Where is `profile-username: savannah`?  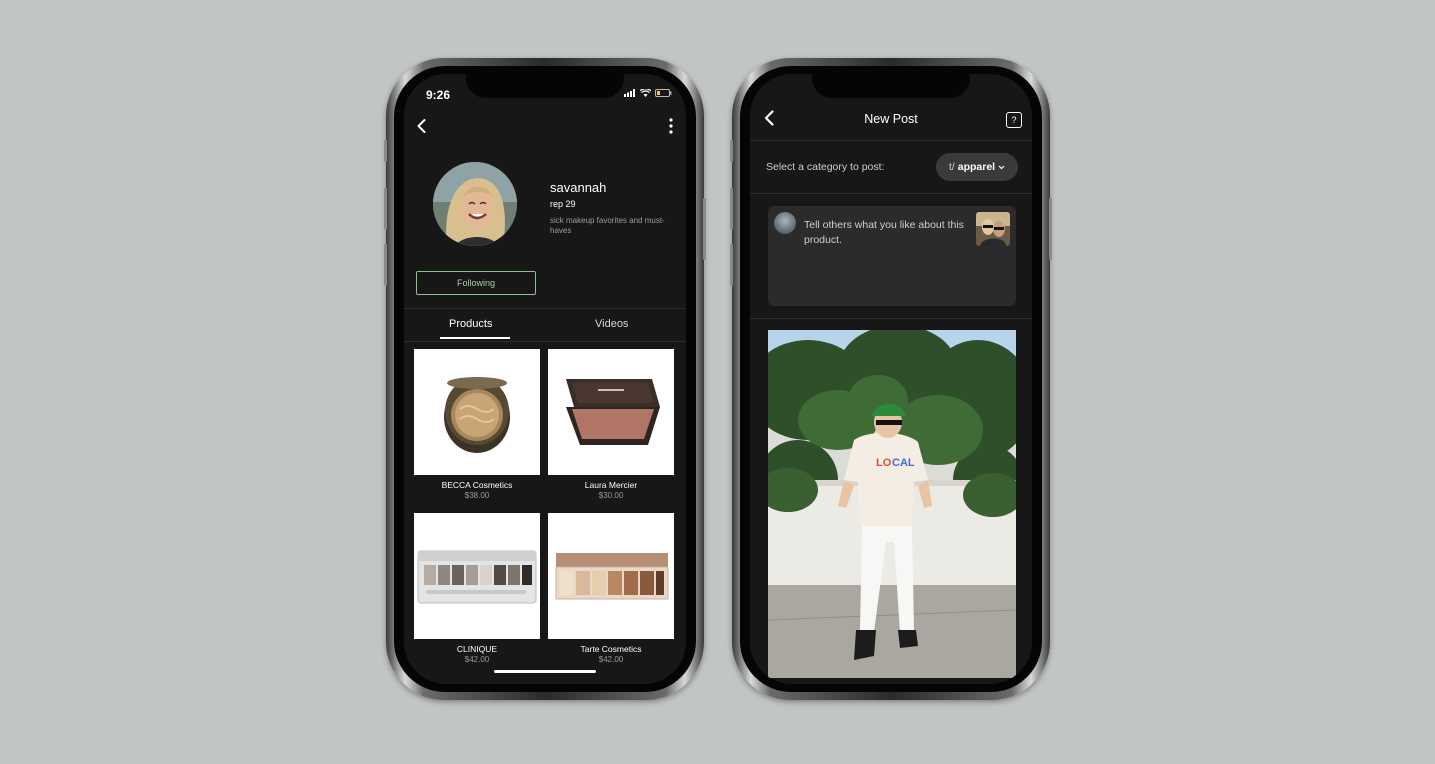 profile-username: savannah is located at coordinates (578, 187).